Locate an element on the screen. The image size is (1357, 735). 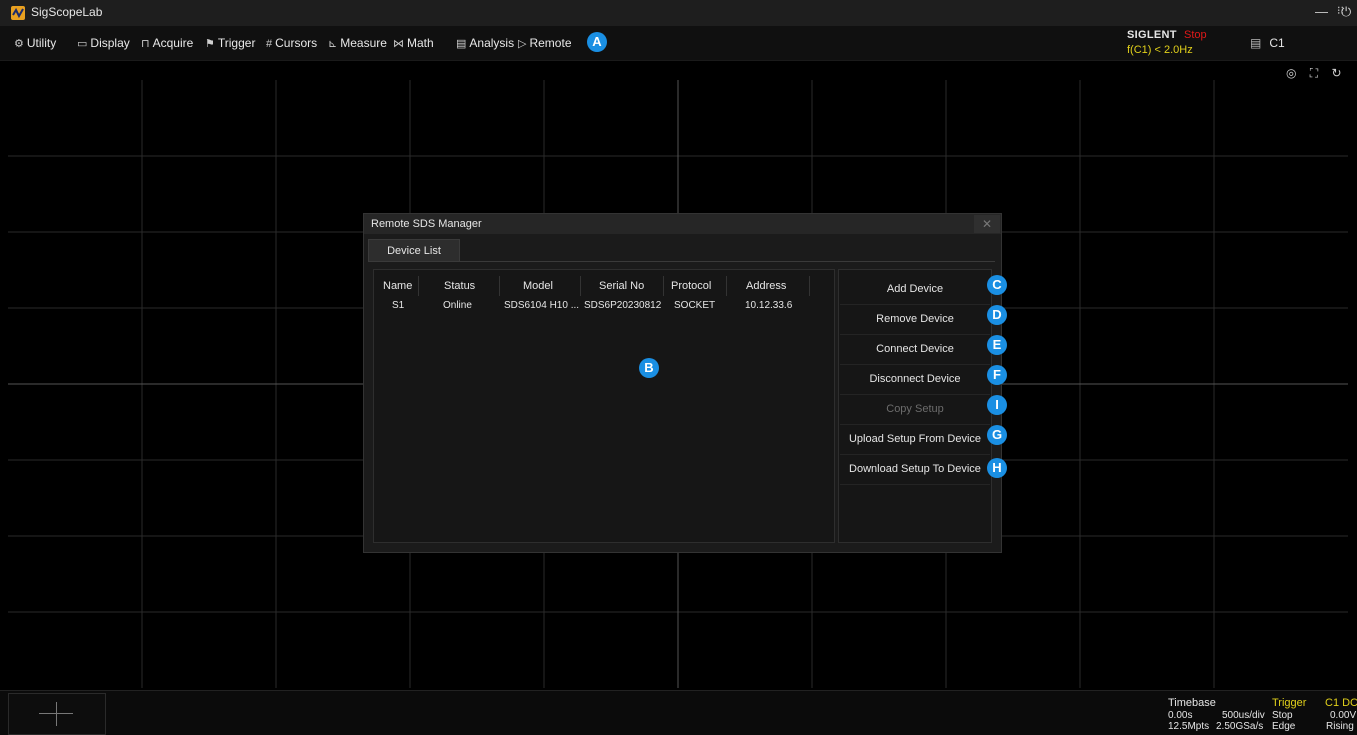
column-header-serial: Serial No is located at coordinates (621, 286).